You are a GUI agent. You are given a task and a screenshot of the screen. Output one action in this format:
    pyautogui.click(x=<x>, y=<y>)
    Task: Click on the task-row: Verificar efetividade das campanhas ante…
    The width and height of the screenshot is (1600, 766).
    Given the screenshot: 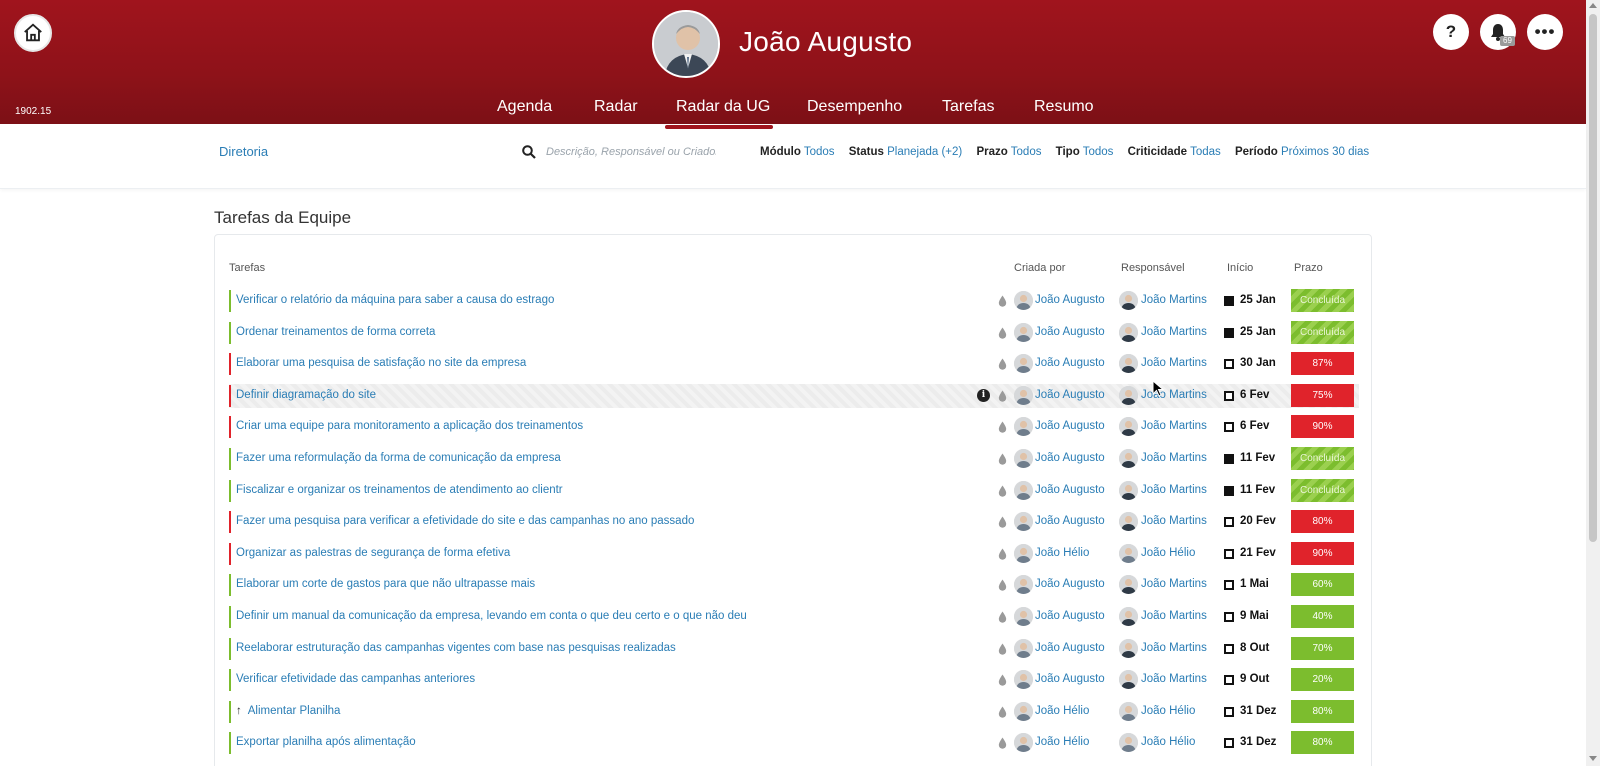 What is the action you would take?
    pyautogui.click(x=794, y=680)
    